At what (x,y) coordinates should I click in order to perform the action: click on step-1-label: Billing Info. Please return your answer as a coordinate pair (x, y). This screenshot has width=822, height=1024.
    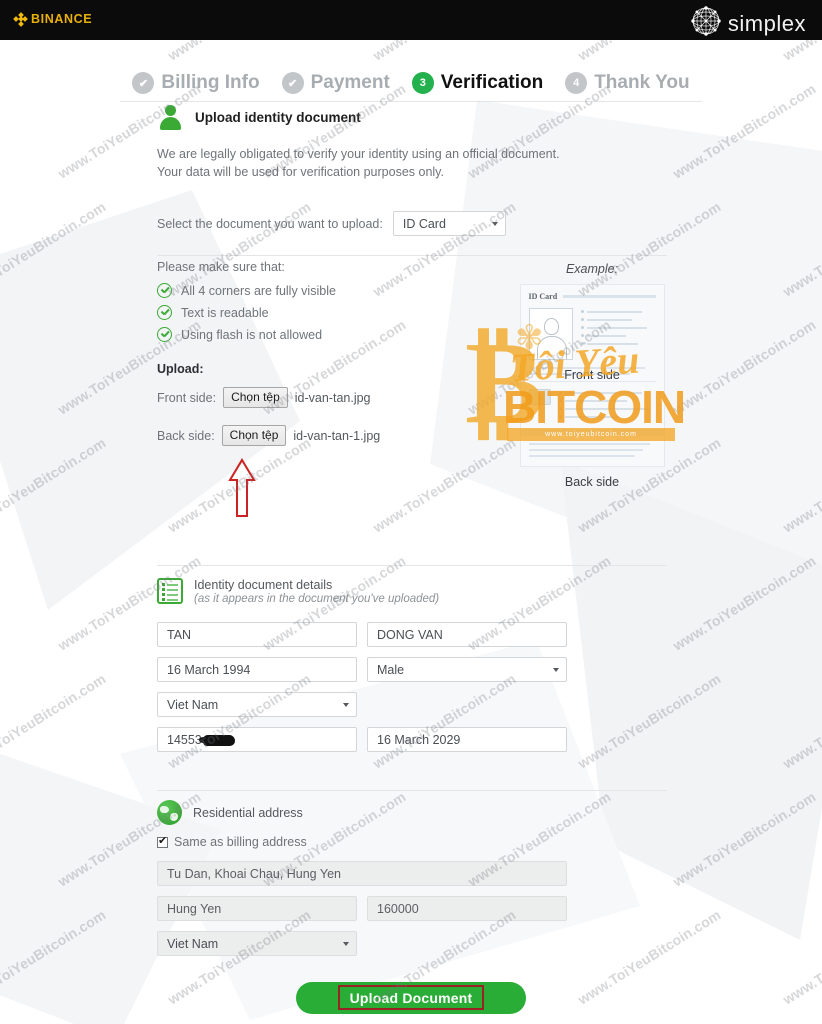
    Looking at the image, I should click on (210, 82).